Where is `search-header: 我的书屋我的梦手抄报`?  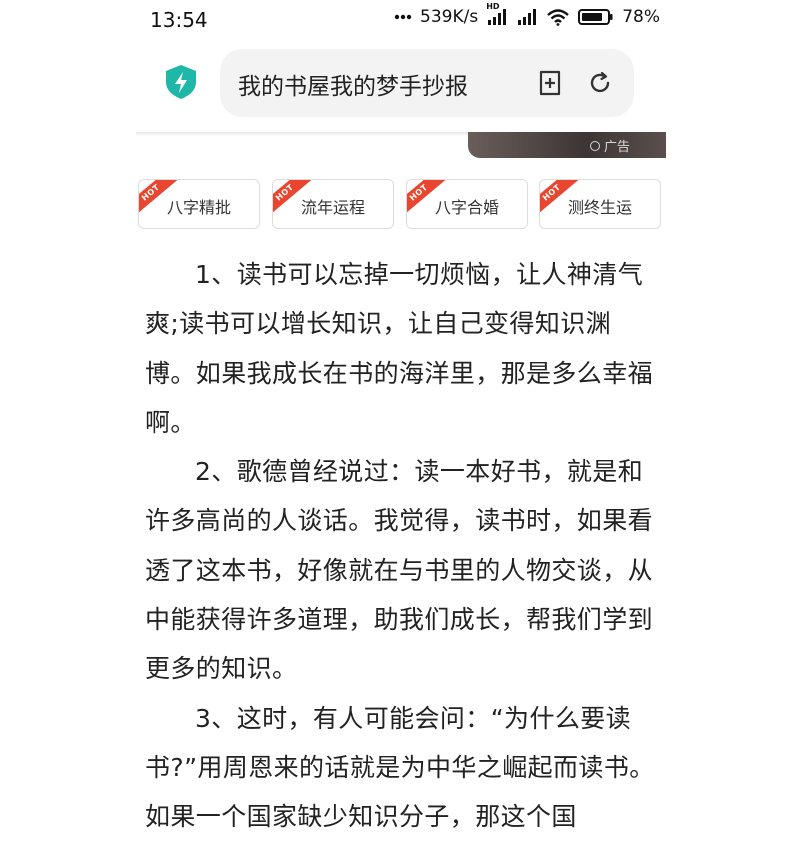
search-header: 我的书屋我的梦手抄报 is located at coordinates (400, 86).